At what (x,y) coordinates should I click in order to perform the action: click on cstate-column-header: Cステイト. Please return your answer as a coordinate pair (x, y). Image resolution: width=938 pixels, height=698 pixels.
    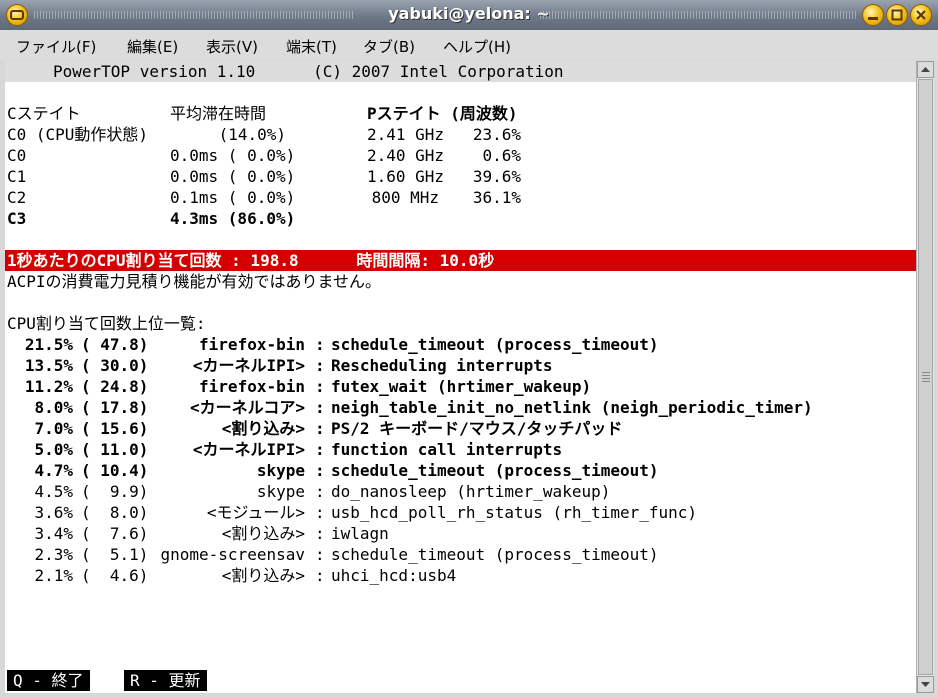
    Looking at the image, I should click on (44, 113).